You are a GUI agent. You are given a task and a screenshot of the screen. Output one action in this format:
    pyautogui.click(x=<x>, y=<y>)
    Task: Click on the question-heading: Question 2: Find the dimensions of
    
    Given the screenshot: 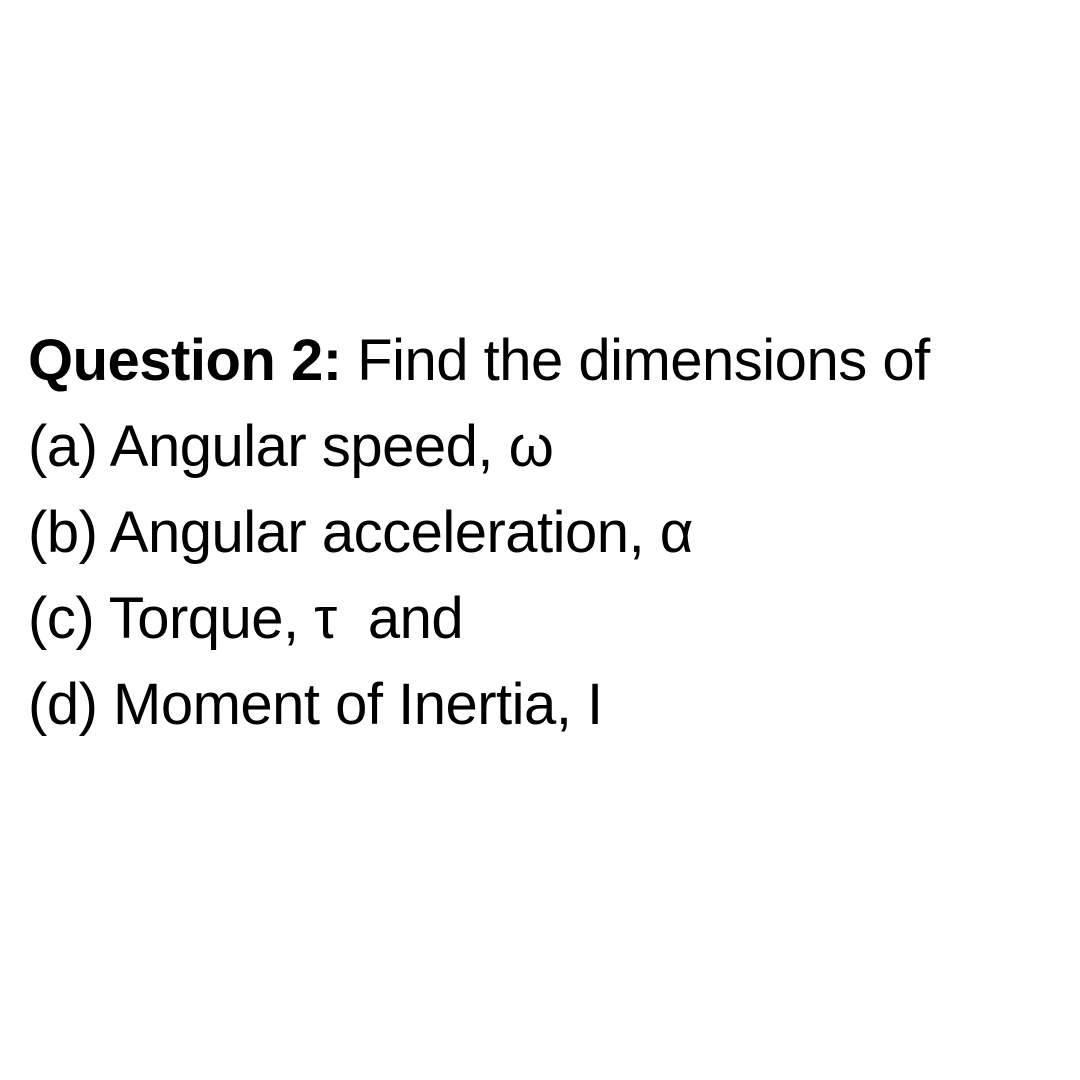 What is the action you would take?
    pyautogui.click(x=548, y=361)
    